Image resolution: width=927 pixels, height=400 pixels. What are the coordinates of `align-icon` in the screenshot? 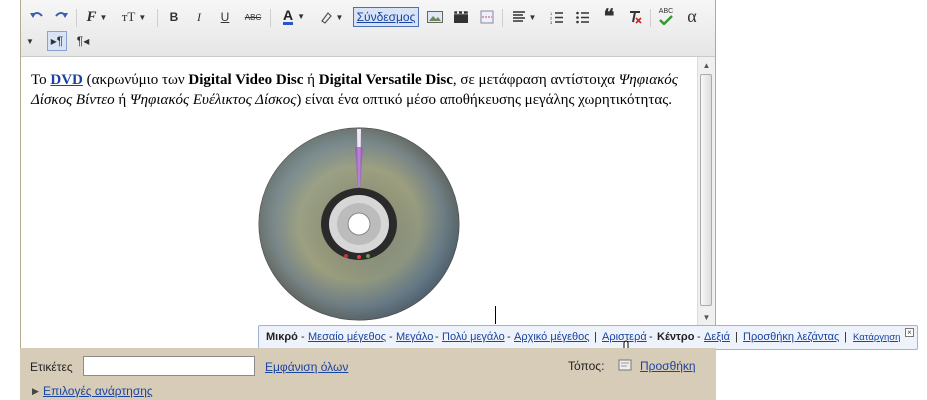 It's located at (518, 16).